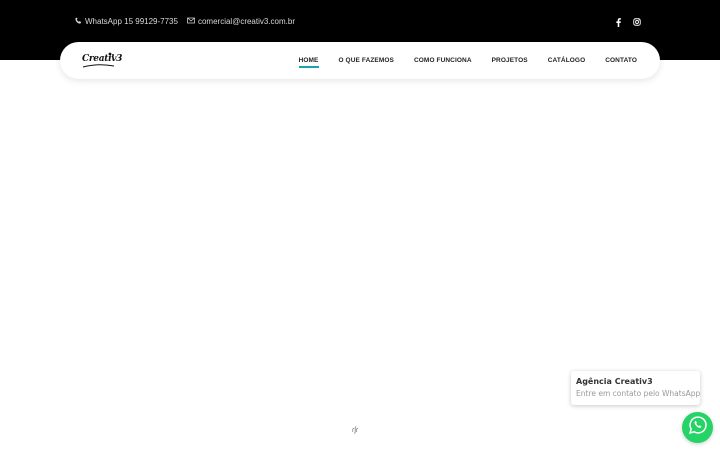  What do you see at coordinates (366, 60) in the screenshot?
I see `nav-o-que-fazemos: O QUE FAZEMOS` at bounding box center [366, 60].